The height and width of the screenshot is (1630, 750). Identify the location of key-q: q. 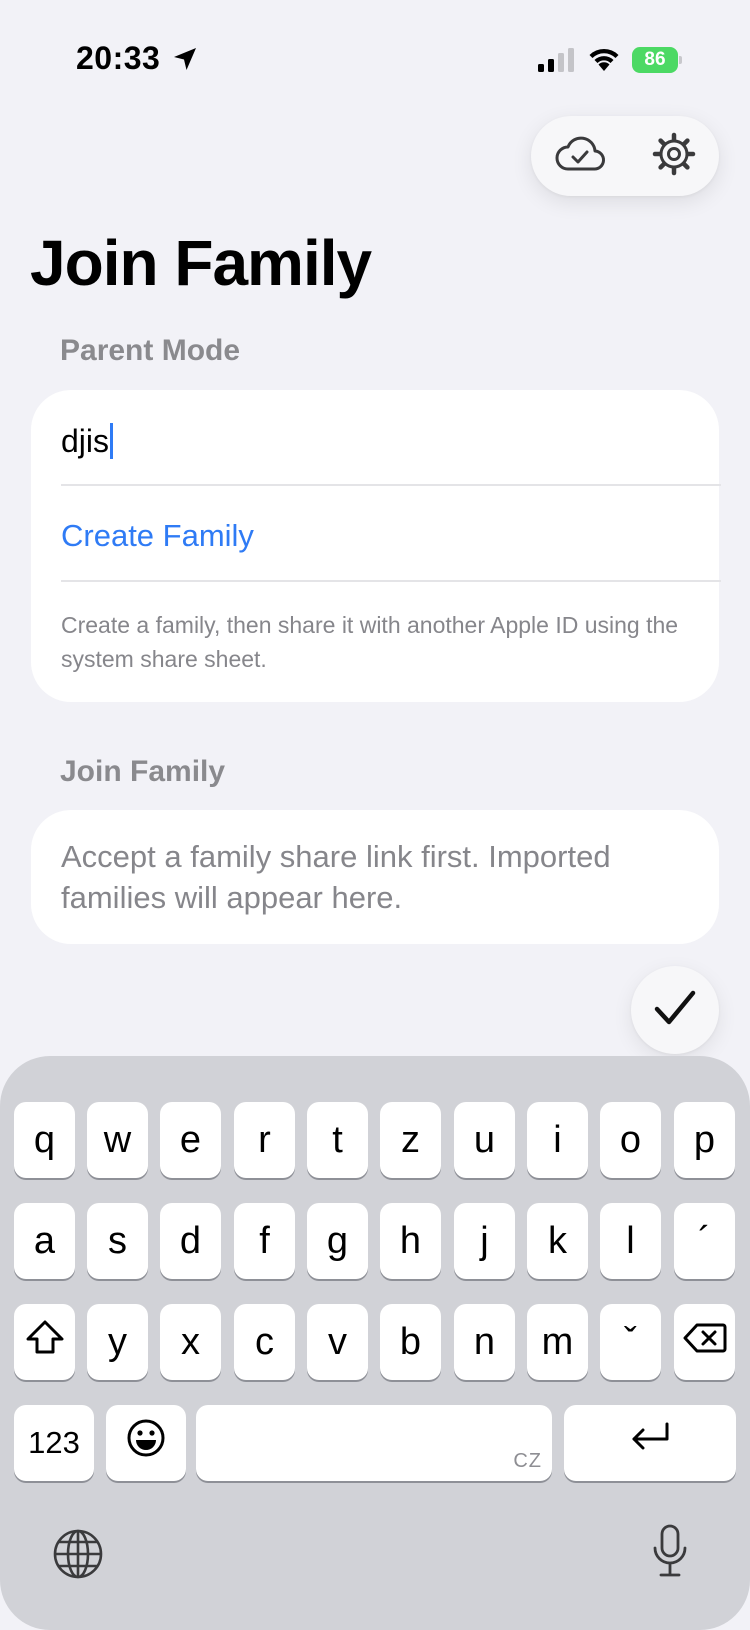
(44, 1140).